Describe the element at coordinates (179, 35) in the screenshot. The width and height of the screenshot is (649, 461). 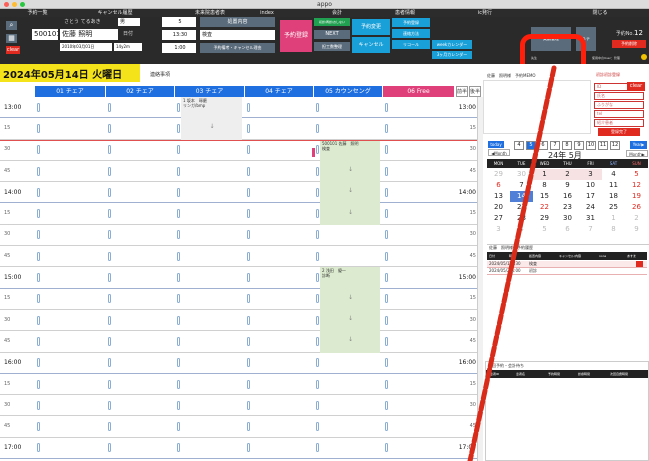
I see `time-field: 13:30` at that location.